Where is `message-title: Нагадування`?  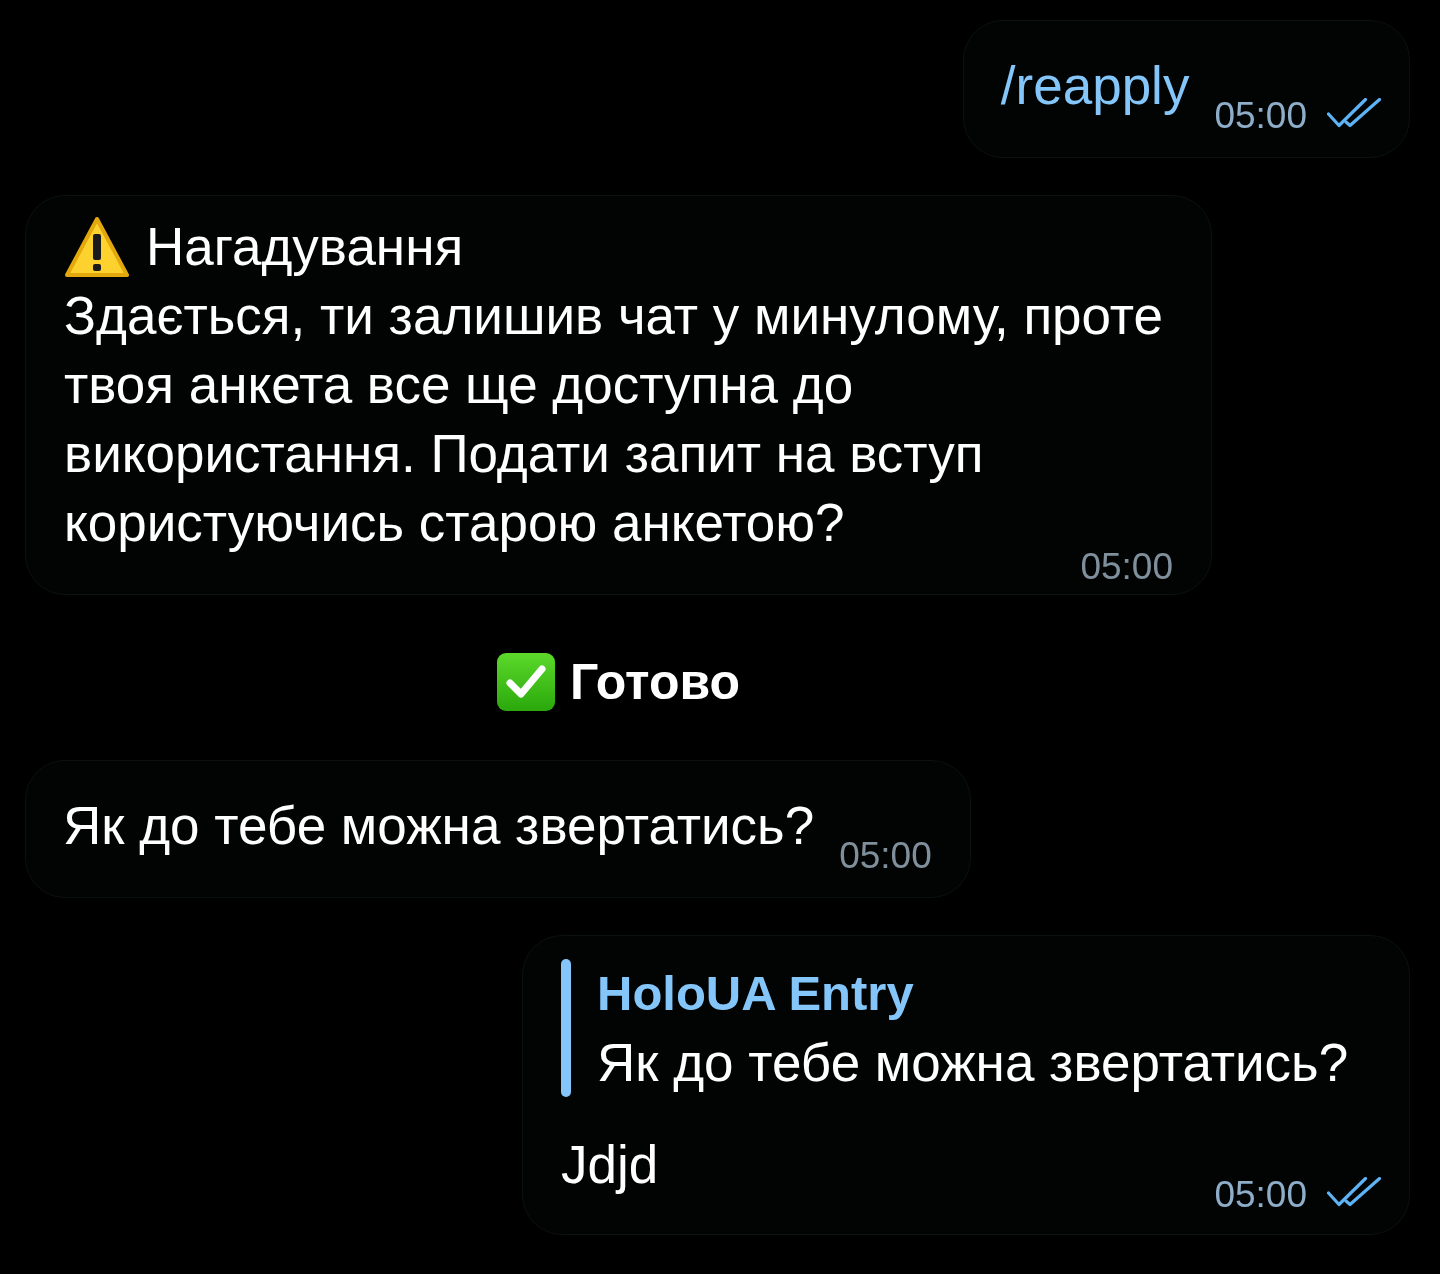
message-title: Нагадування is located at coordinates (305, 247).